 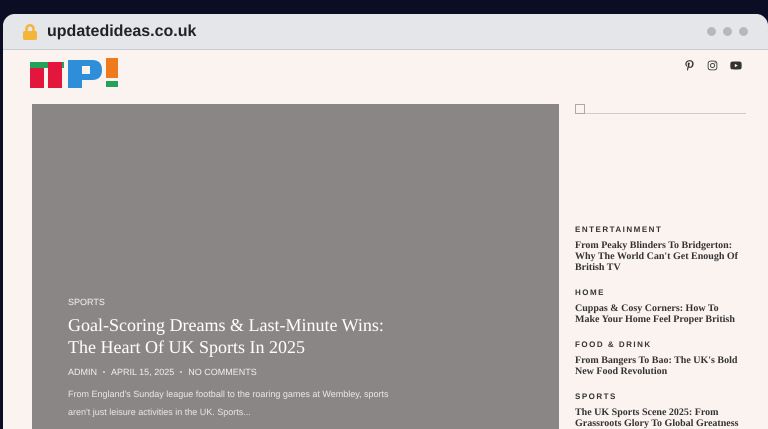 I want to click on post-date: APRIL 15, 2025, so click(x=142, y=372).